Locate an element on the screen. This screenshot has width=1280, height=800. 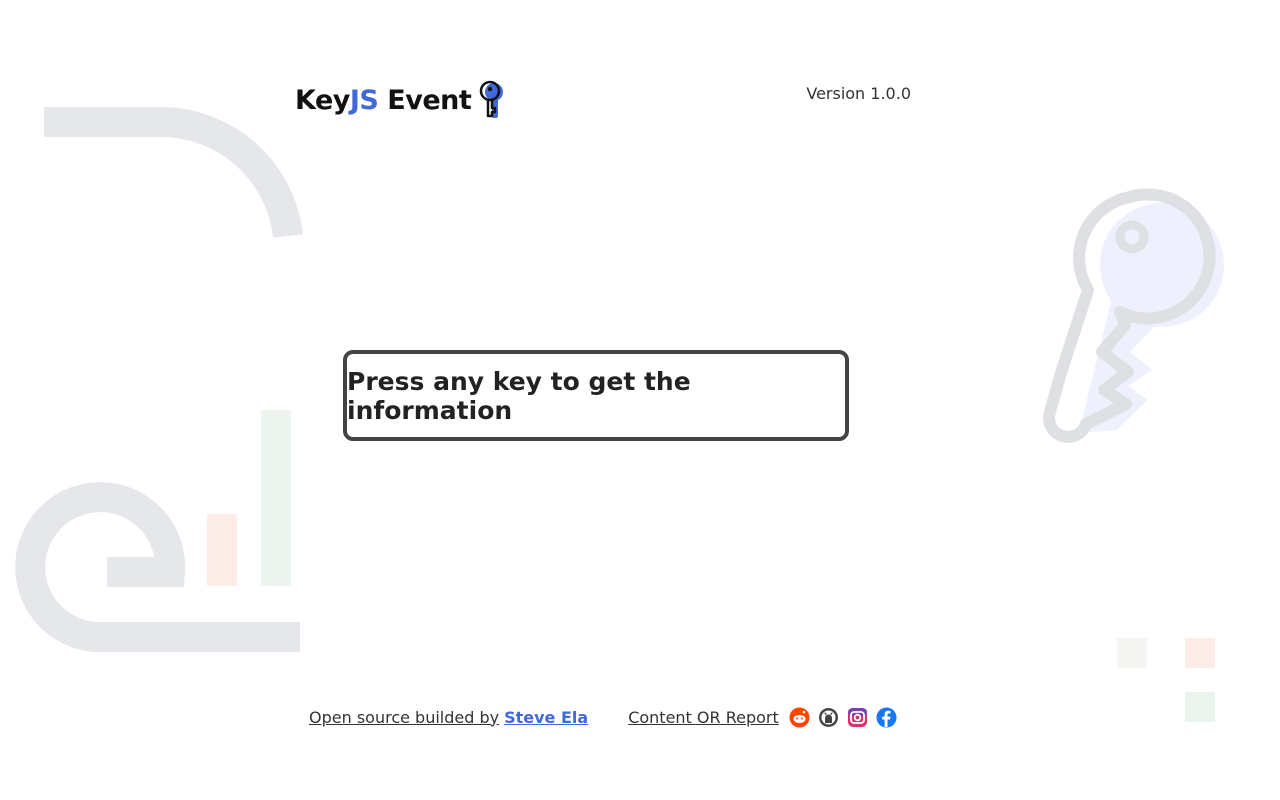
key-icon is located at coordinates (492, 100).